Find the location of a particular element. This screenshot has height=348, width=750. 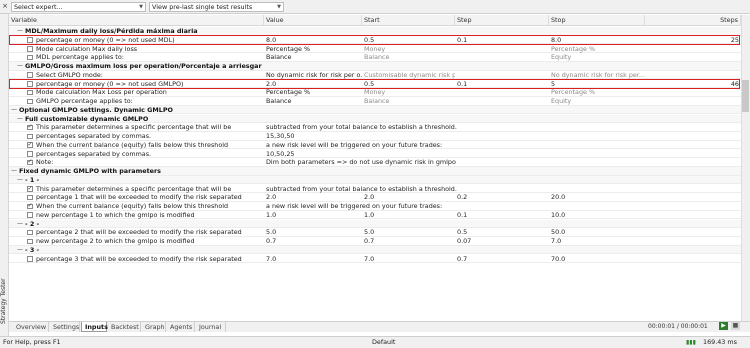

value-cell: 5.0 is located at coordinates (313, 232).